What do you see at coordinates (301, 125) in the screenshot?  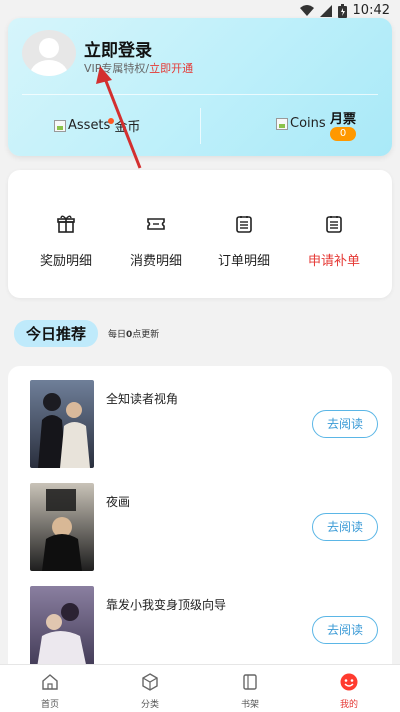 I see `coins-image: Coins` at bounding box center [301, 125].